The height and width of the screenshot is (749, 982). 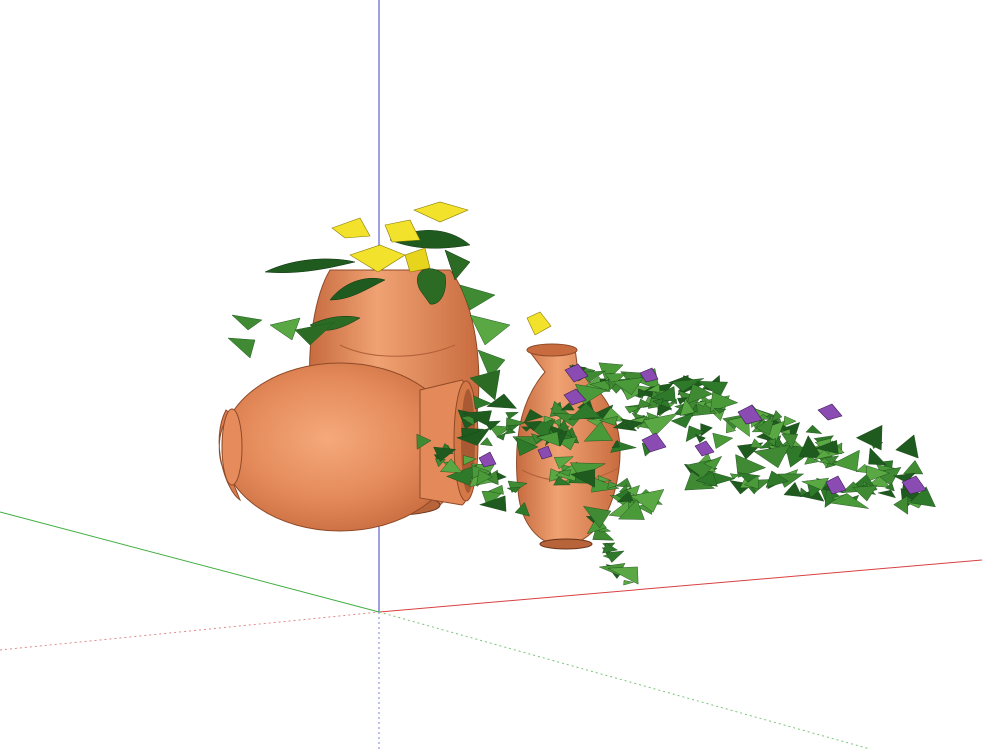 What do you see at coordinates (190, 631) in the screenshot?
I see `red-axis-hidden` at bounding box center [190, 631].